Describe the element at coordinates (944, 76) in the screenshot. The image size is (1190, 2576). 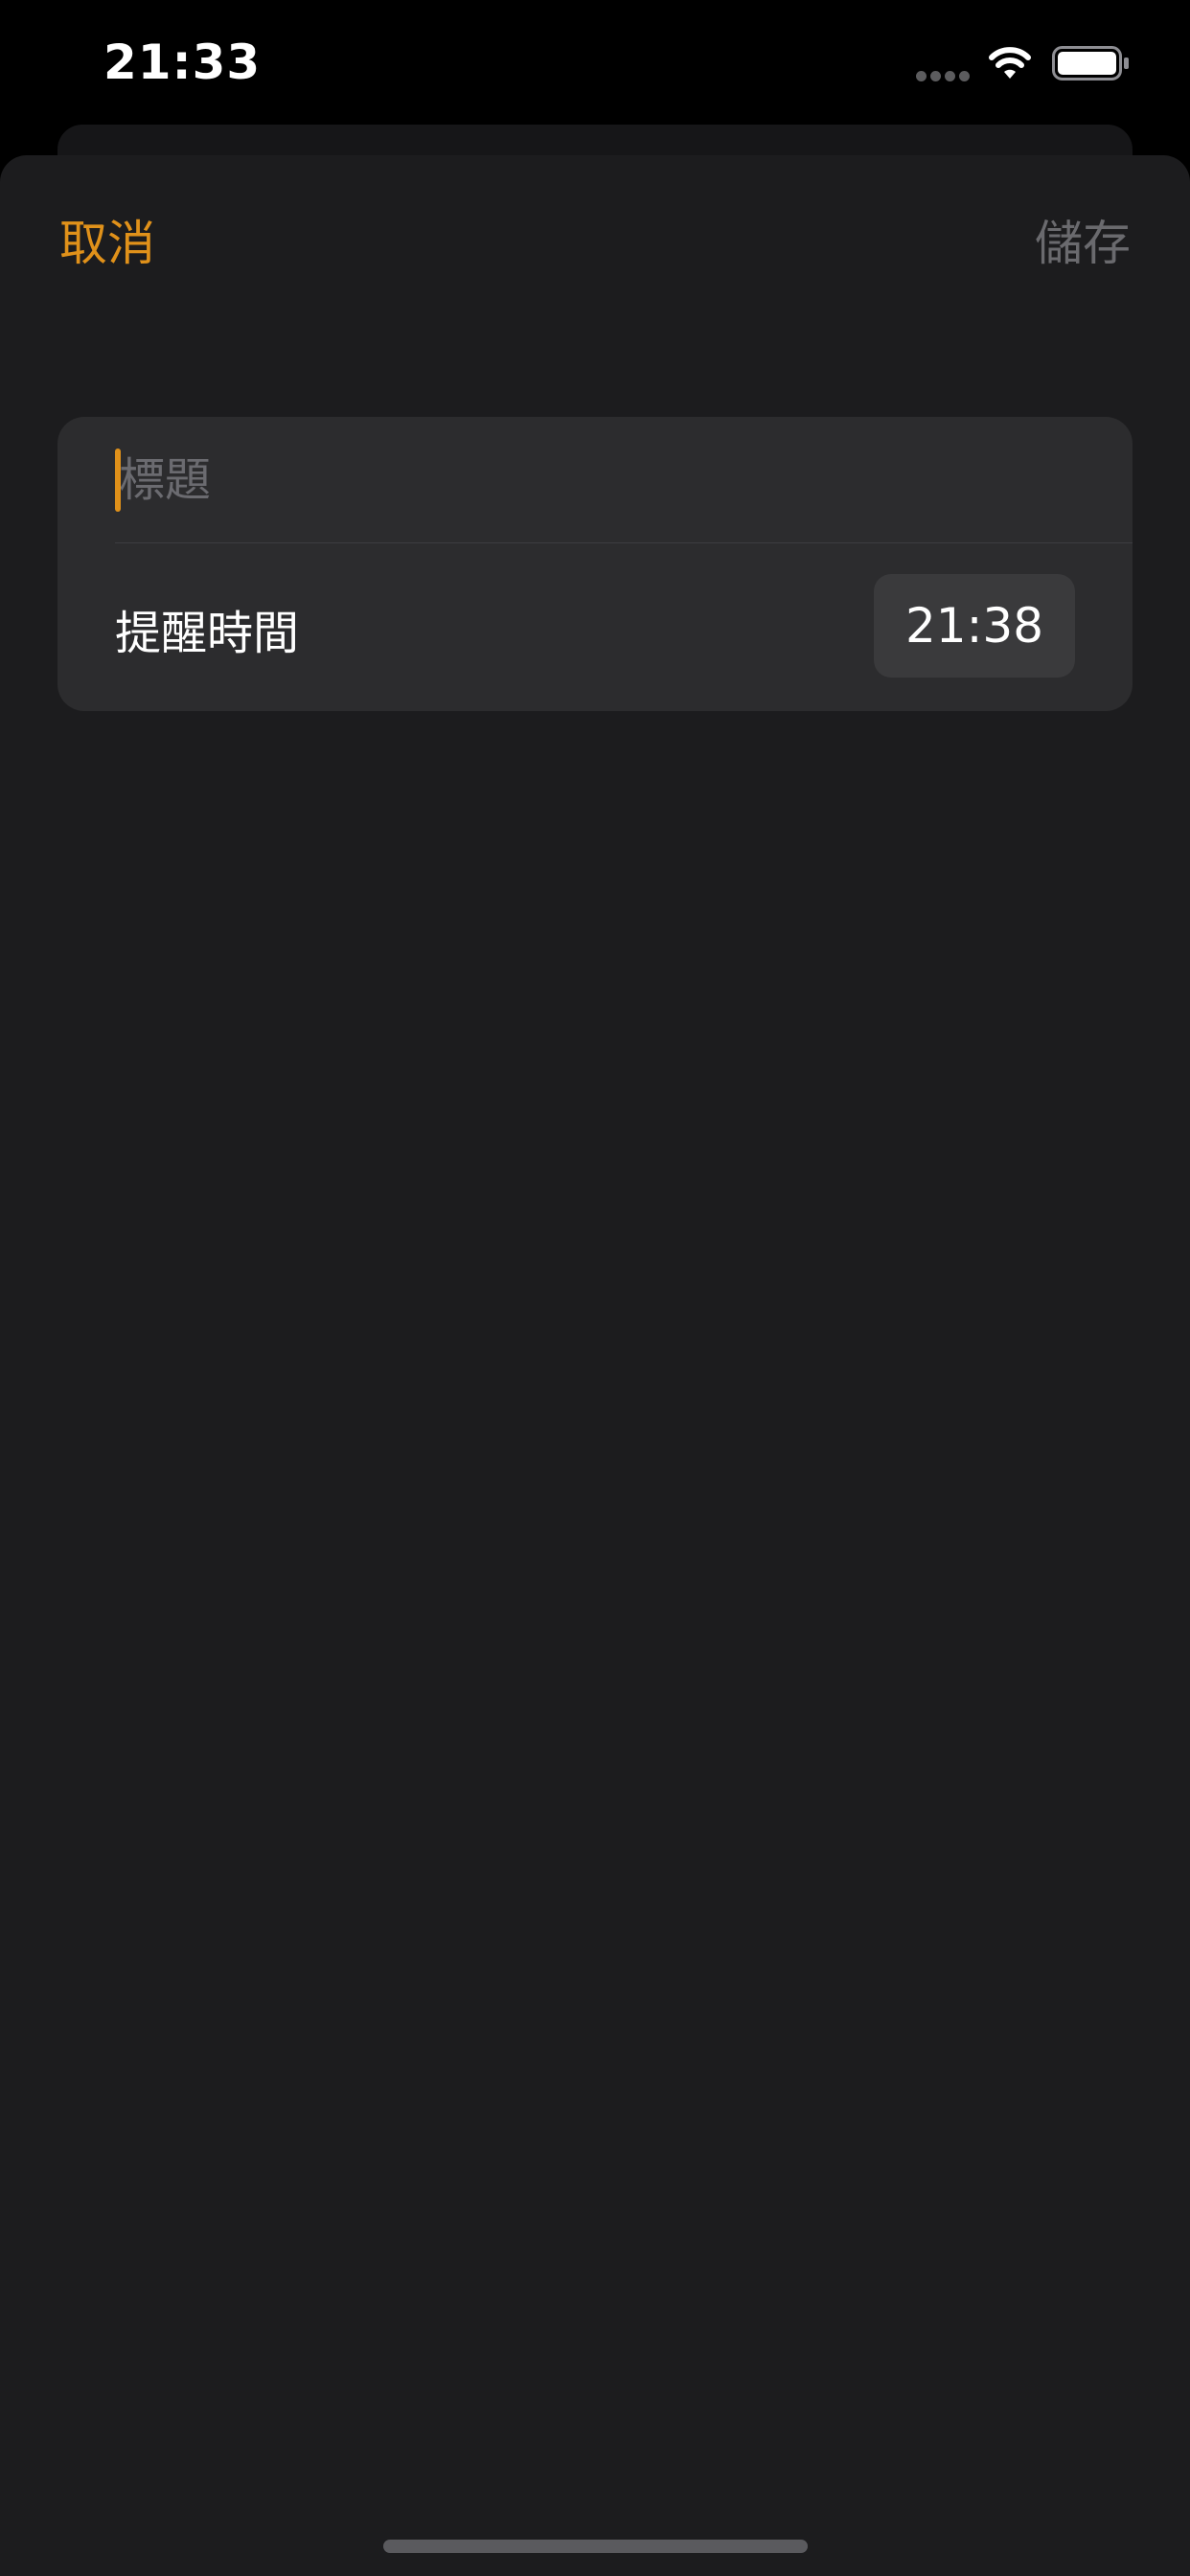
I see `cellular-dots-icon` at that location.